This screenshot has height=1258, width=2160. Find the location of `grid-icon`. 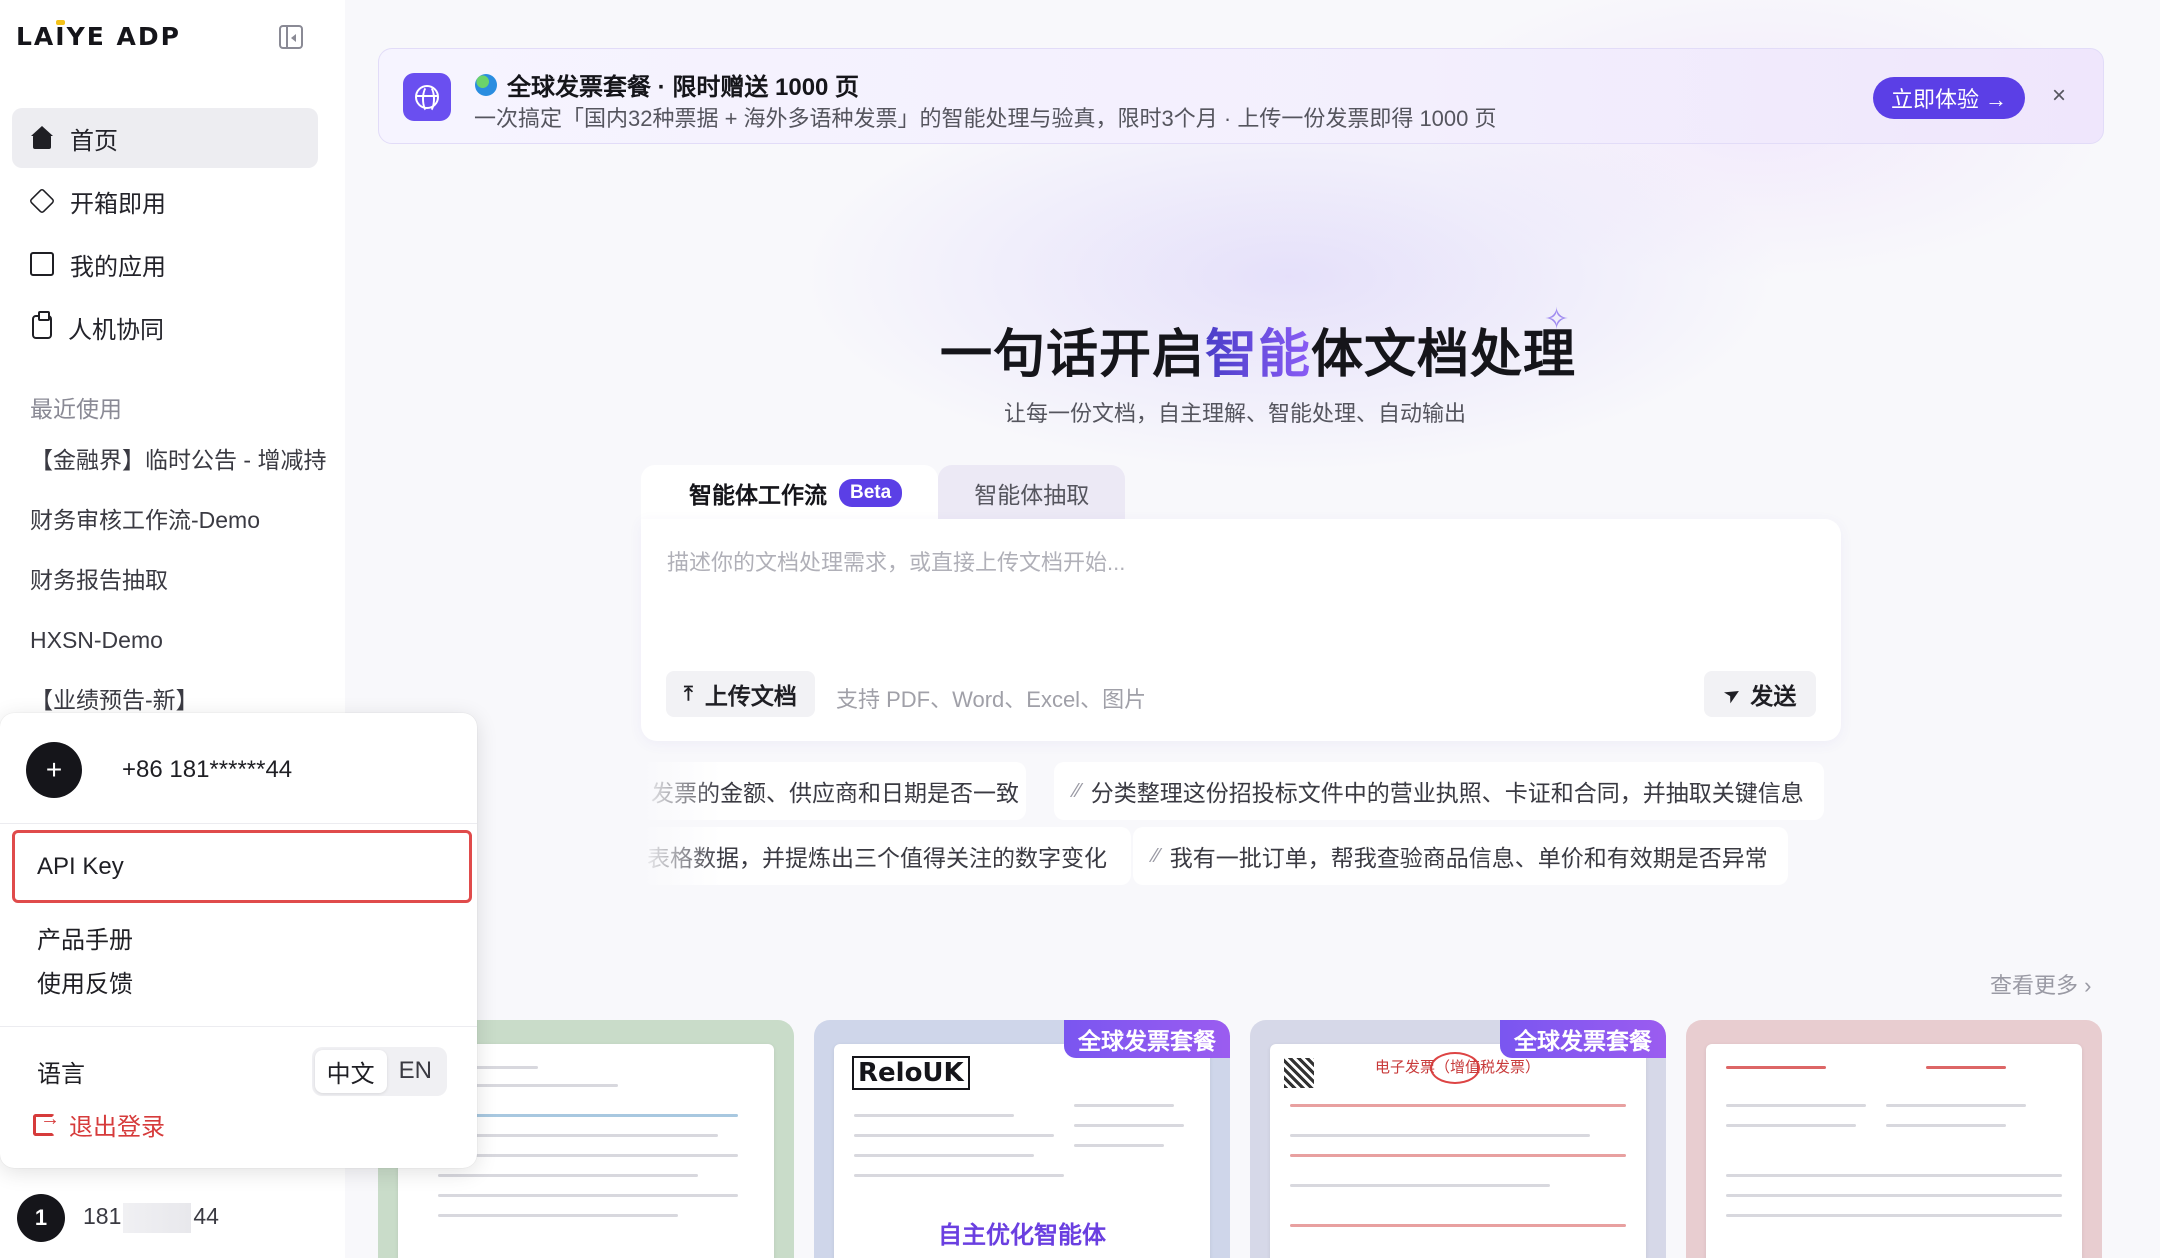

grid-icon is located at coordinates (42, 264).